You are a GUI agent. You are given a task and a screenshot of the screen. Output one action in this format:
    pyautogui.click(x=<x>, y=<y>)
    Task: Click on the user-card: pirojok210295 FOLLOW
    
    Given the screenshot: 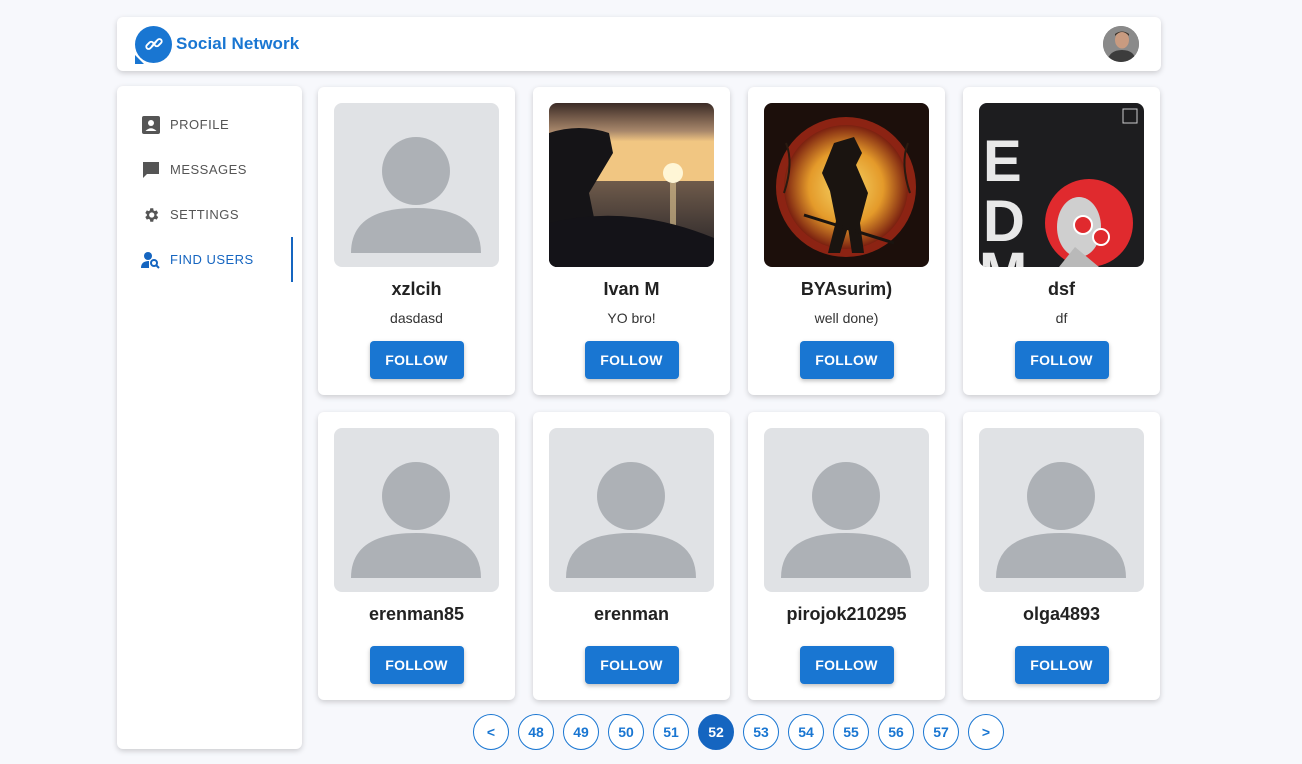 What is the action you would take?
    pyautogui.click(x=846, y=556)
    